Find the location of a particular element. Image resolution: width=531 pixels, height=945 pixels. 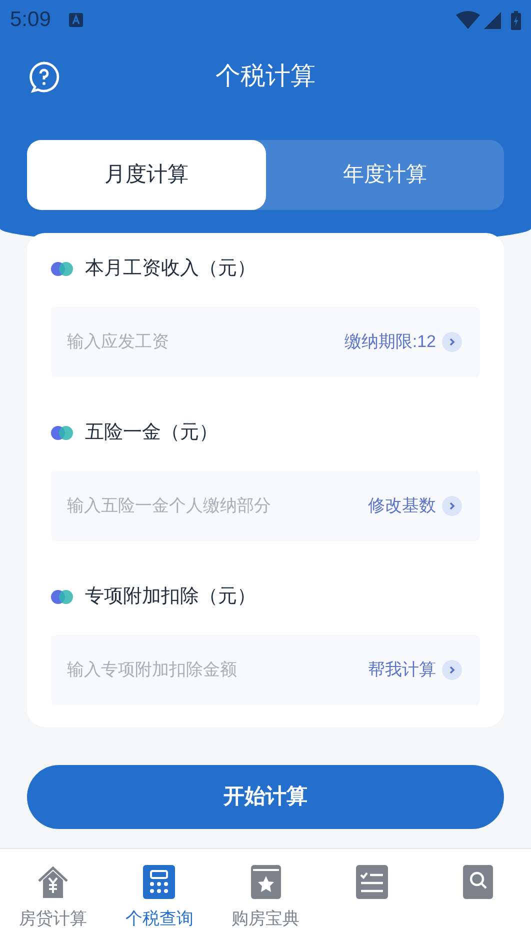

nav-tab: 个税查询 is located at coordinates (159, 897).